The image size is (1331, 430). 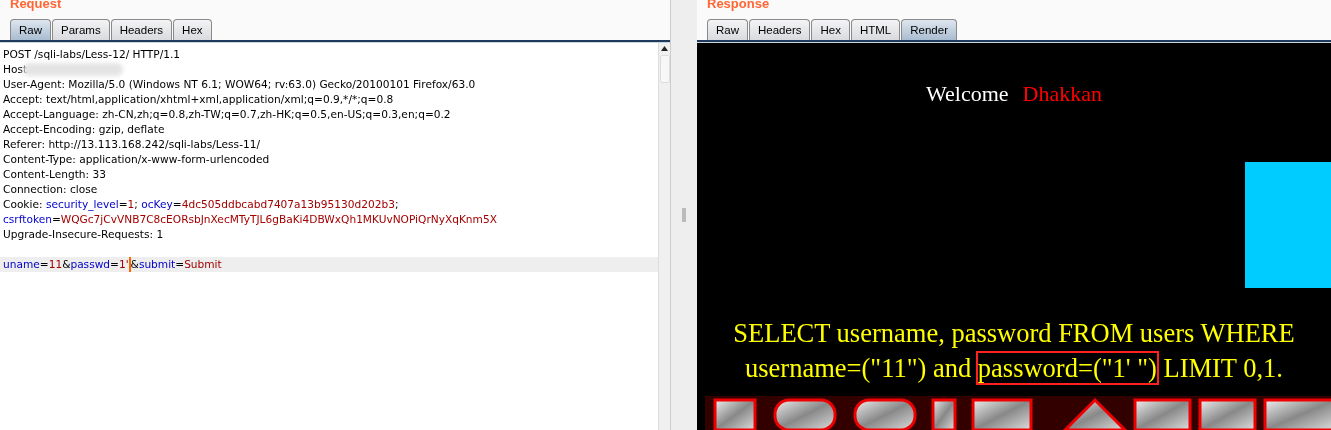 What do you see at coordinates (90, 264) in the screenshot?
I see `code-text: passwd` at bounding box center [90, 264].